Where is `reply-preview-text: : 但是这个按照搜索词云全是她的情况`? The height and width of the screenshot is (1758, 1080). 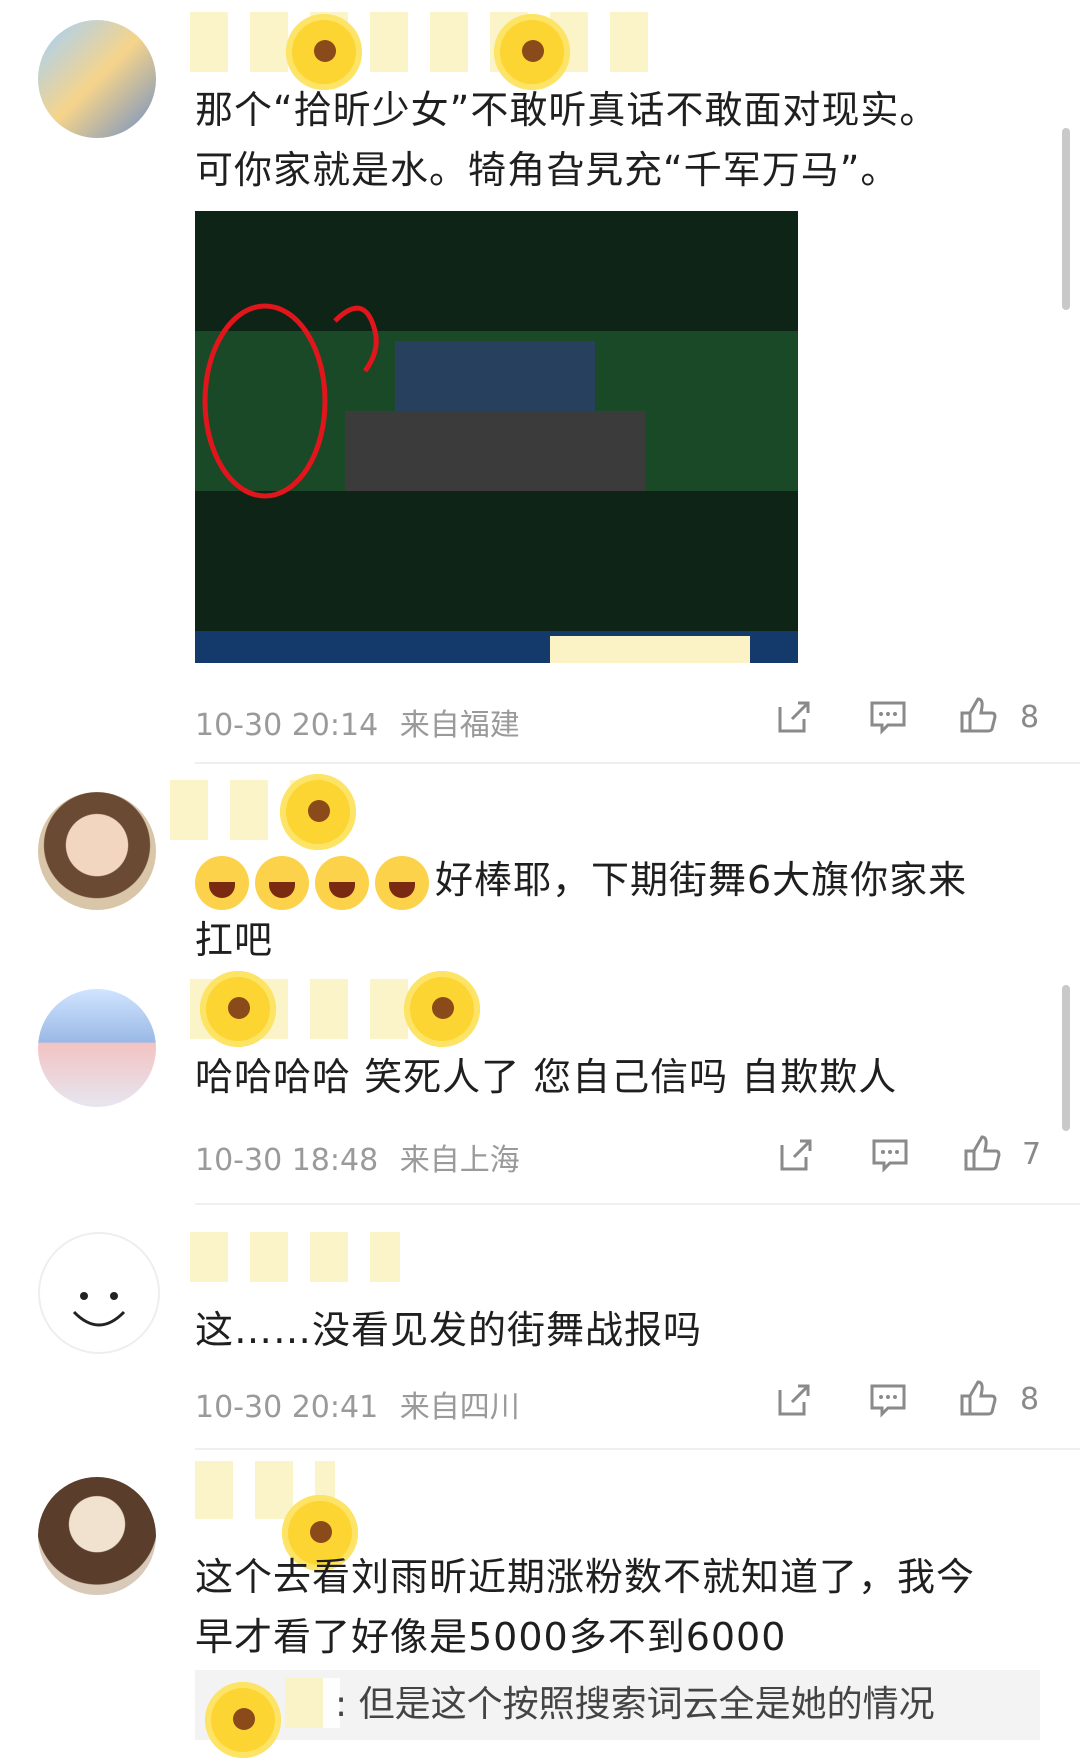
reply-preview-text: : 但是这个按照搜索词云全是她的情况 is located at coordinates (635, 1704).